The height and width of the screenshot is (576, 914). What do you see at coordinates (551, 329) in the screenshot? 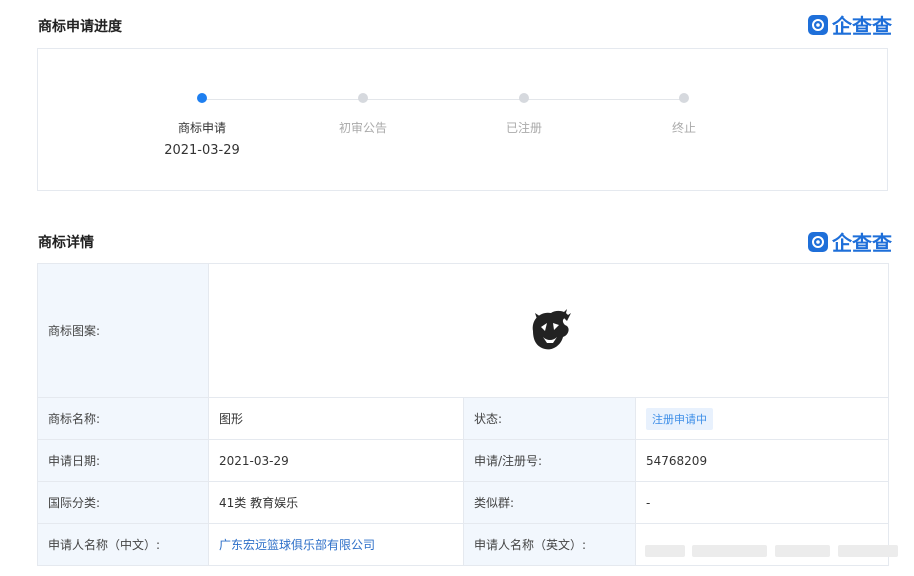
I see `trademark-tiger-logo-image` at bounding box center [551, 329].